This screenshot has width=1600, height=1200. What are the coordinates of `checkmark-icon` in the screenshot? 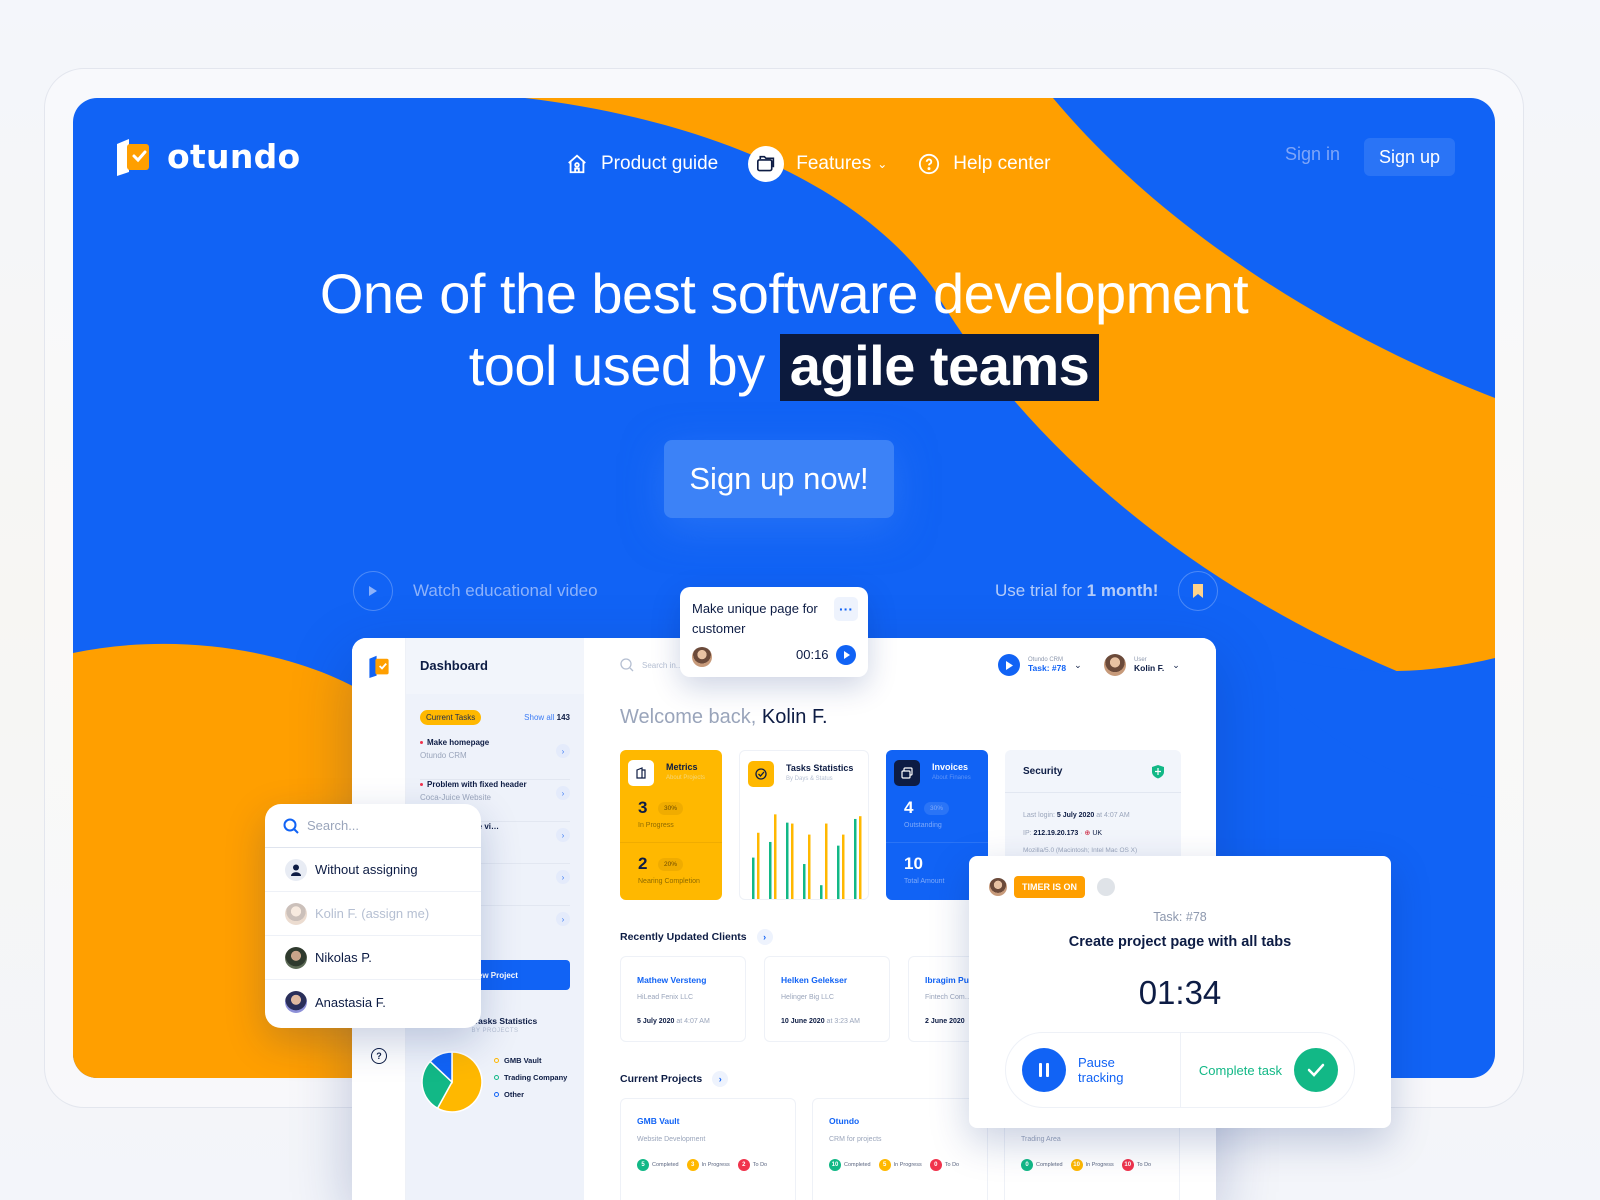 It's located at (1316, 1070).